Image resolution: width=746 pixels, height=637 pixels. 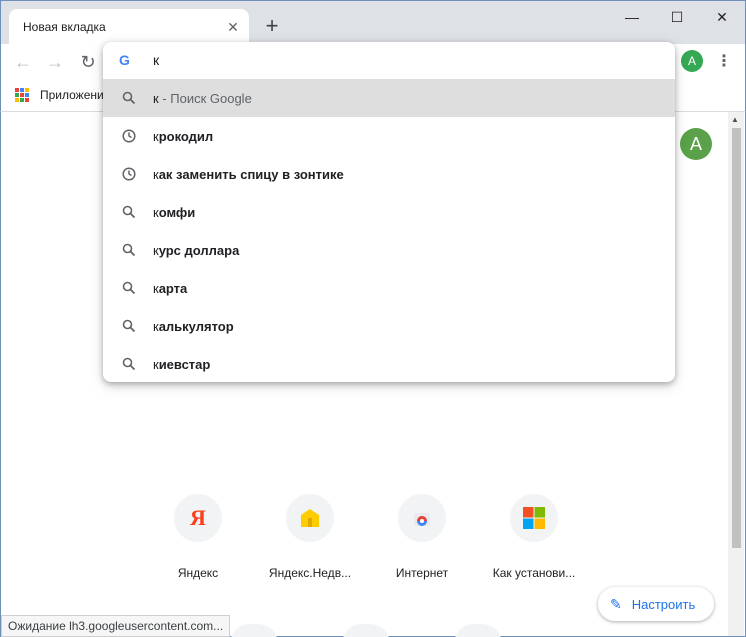 What do you see at coordinates (696, 144) in the screenshot?
I see `page-profile-avatar: A` at bounding box center [696, 144].